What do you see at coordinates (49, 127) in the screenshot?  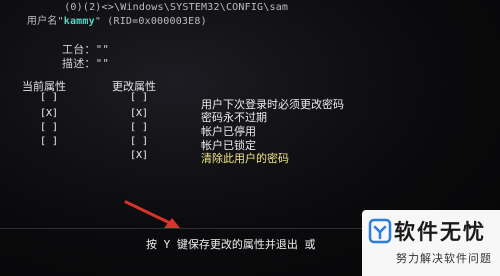 I see `current-checkbox-disabled: [ ]` at bounding box center [49, 127].